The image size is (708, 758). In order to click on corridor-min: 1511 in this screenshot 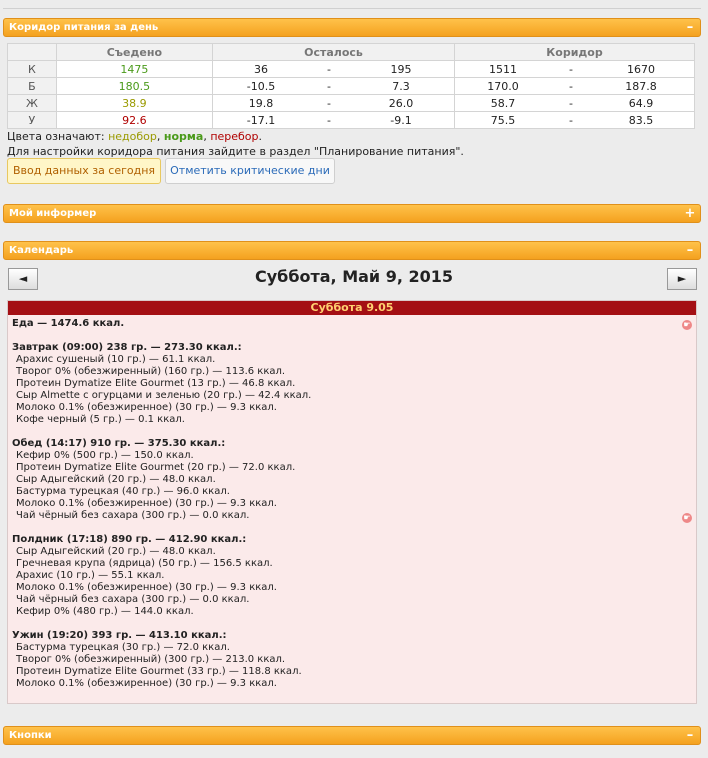, I will do `click(503, 69)`.